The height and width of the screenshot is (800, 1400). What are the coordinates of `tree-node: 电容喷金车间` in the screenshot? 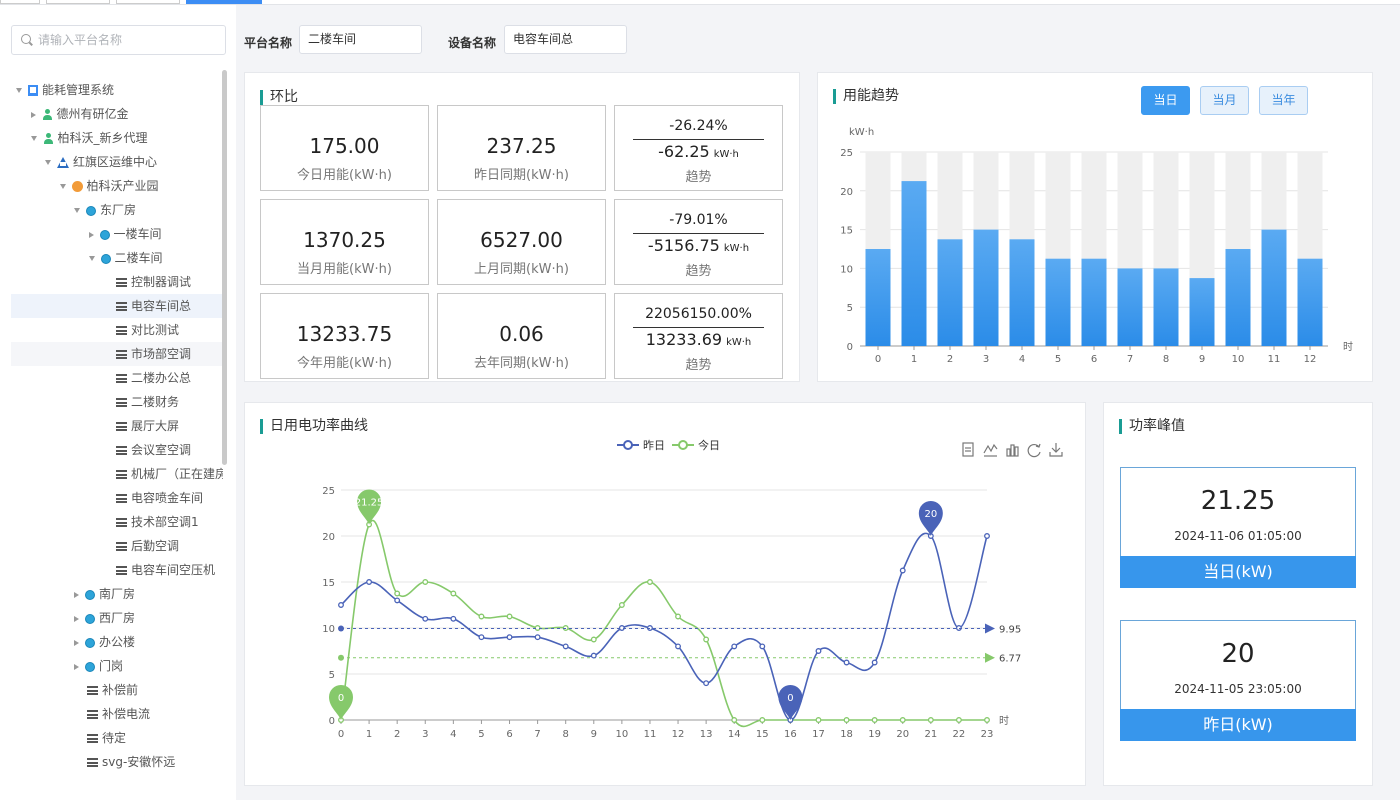 It's located at (117, 498).